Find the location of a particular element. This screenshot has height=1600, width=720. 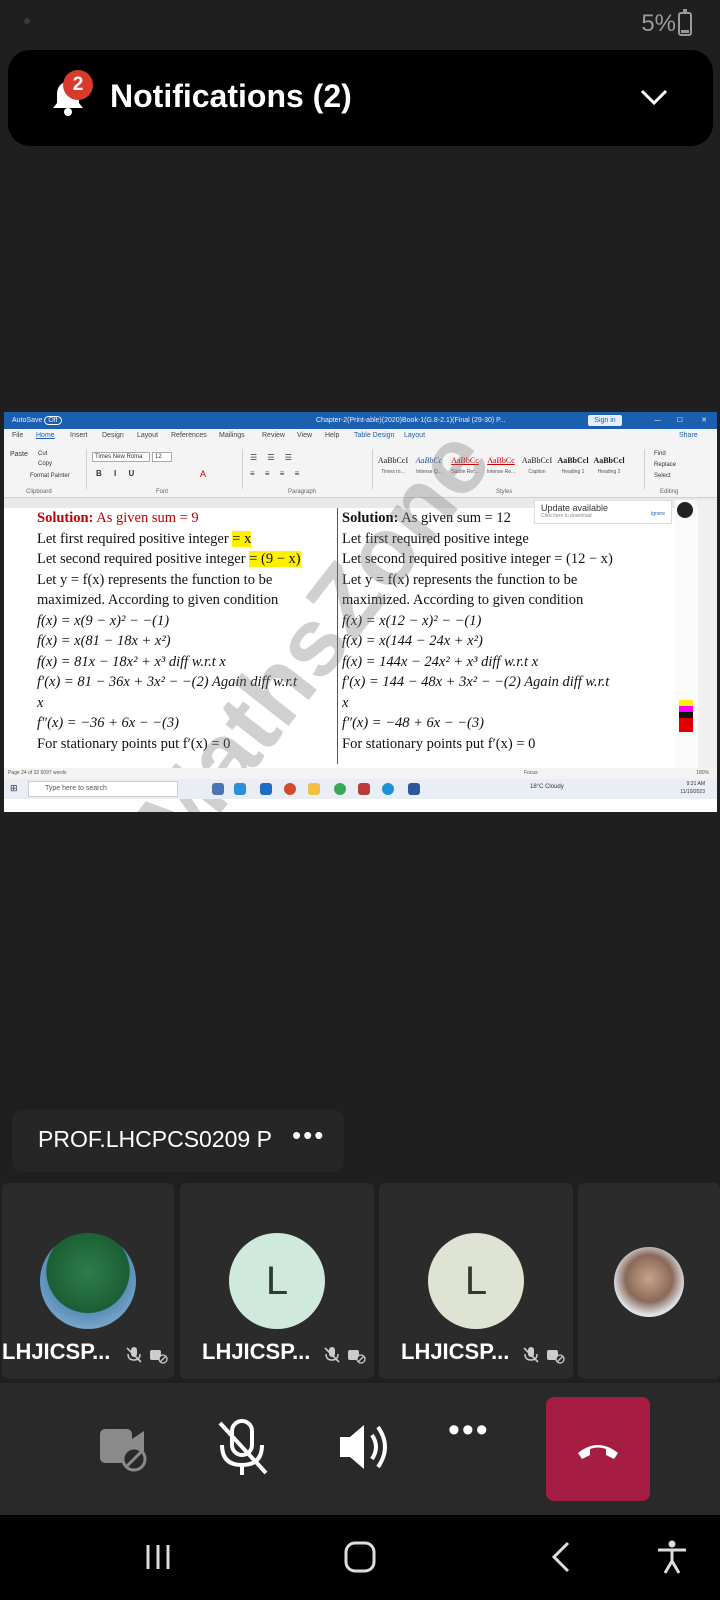

navigation-bar is located at coordinates (360, 1557).